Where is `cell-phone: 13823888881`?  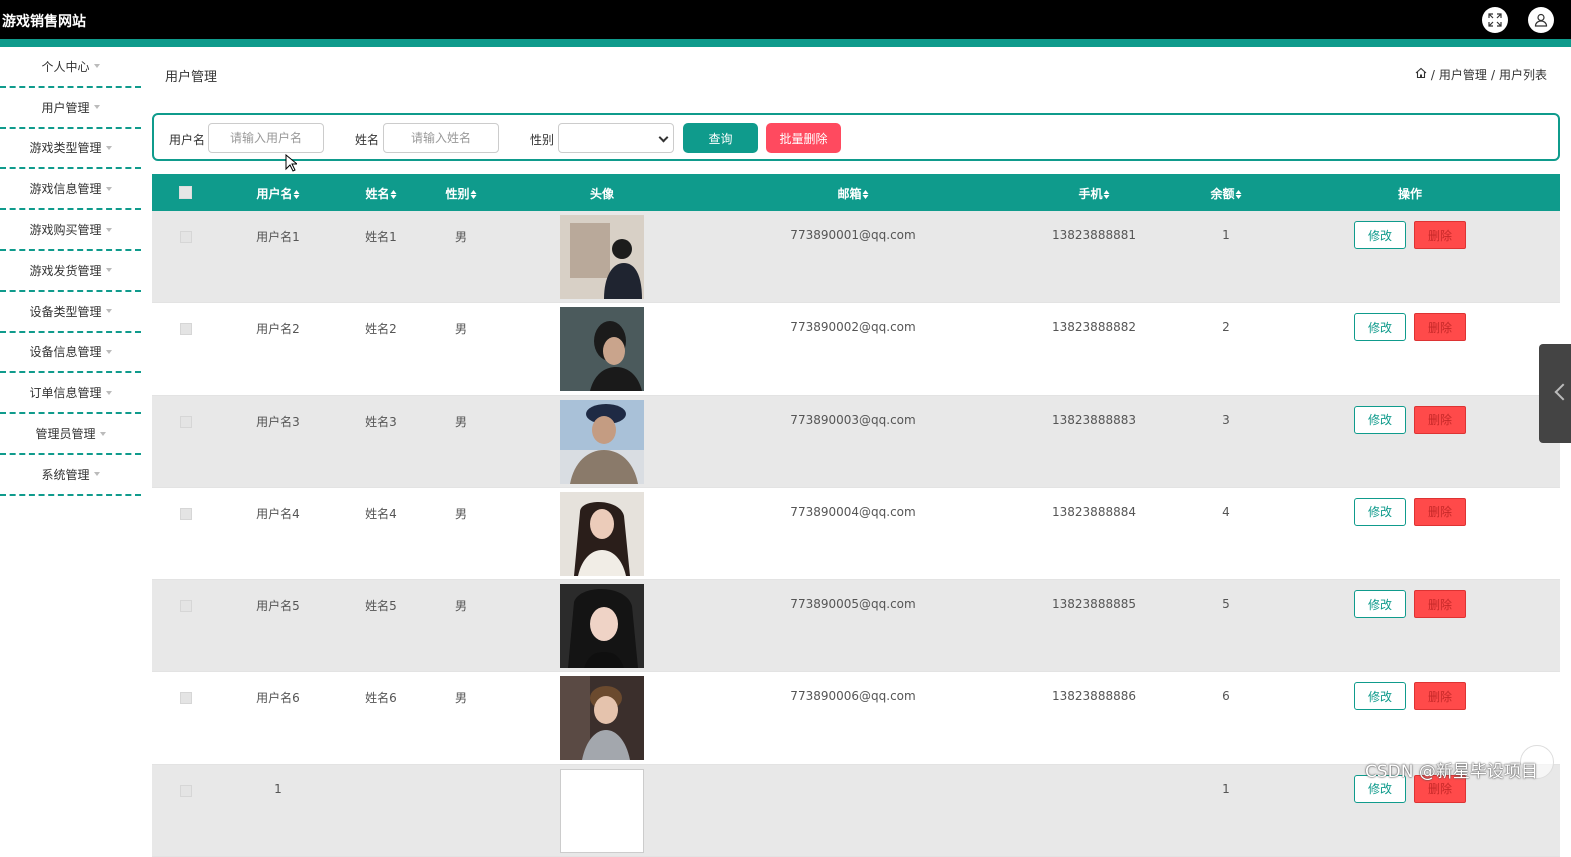
cell-phone: 13823888881 is located at coordinates (1094, 235).